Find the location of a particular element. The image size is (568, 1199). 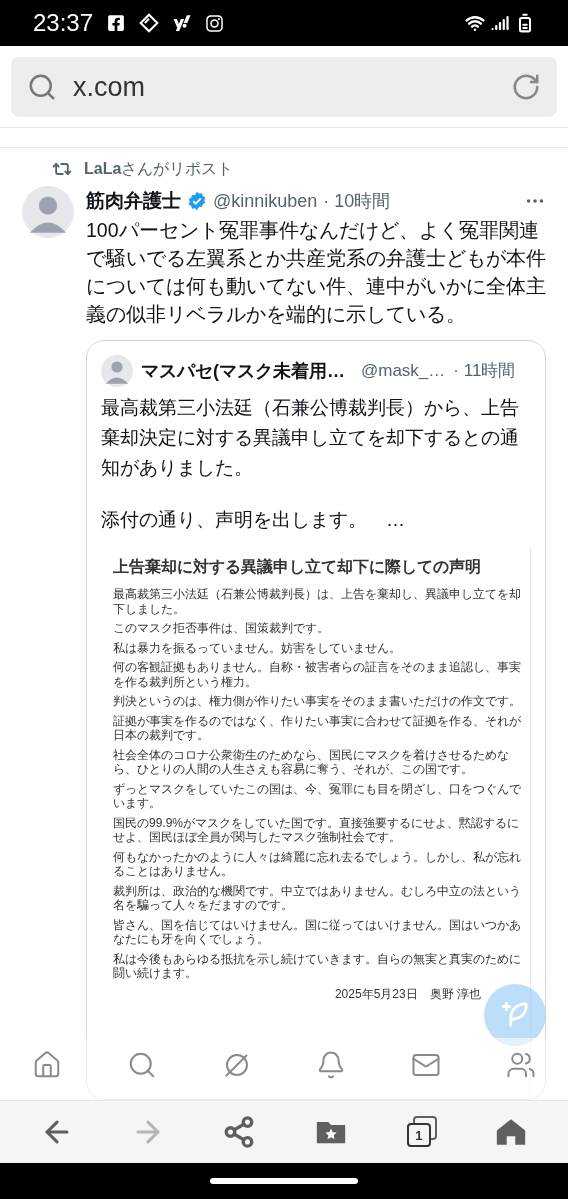

statement-paragraph: 証拠が事実を作るのではなく、作りたい事実に合わせて証拠を作る、それが日本の裁判です。 is located at coordinates (317, 728).